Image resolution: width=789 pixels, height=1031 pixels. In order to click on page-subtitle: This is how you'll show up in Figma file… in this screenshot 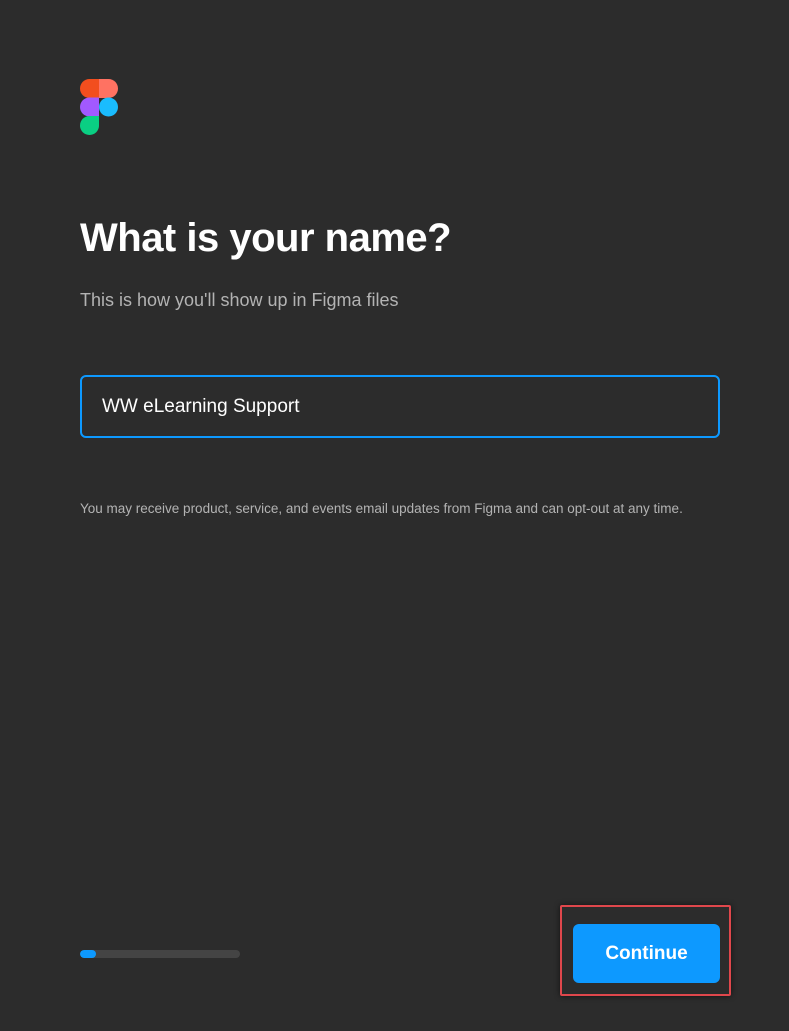, I will do `click(239, 300)`.